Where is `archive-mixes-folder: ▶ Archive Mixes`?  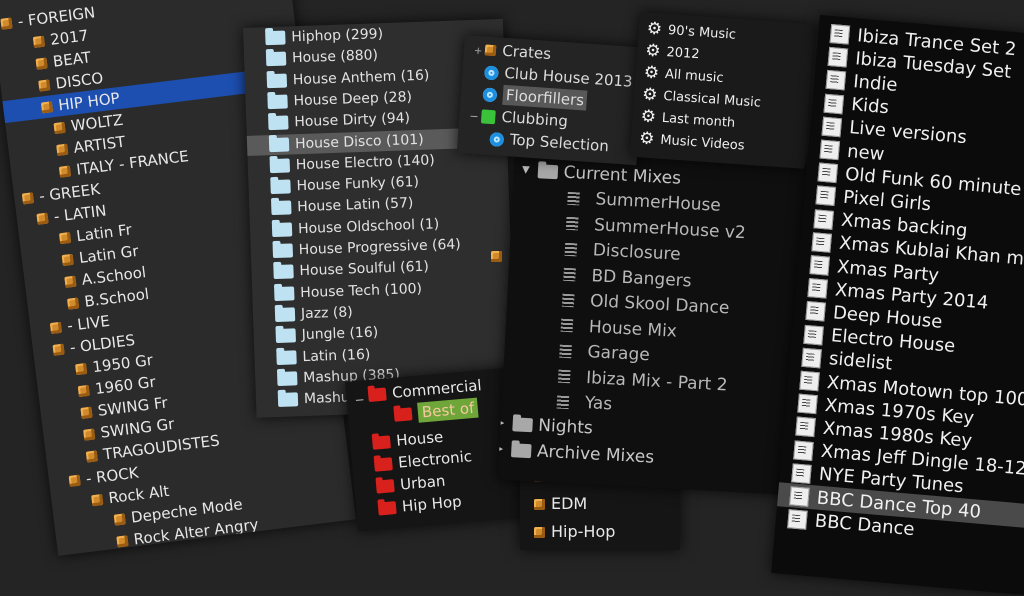
archive-mixes-folder: ▶ Archive Mixes is located at coordinates (576, 454).